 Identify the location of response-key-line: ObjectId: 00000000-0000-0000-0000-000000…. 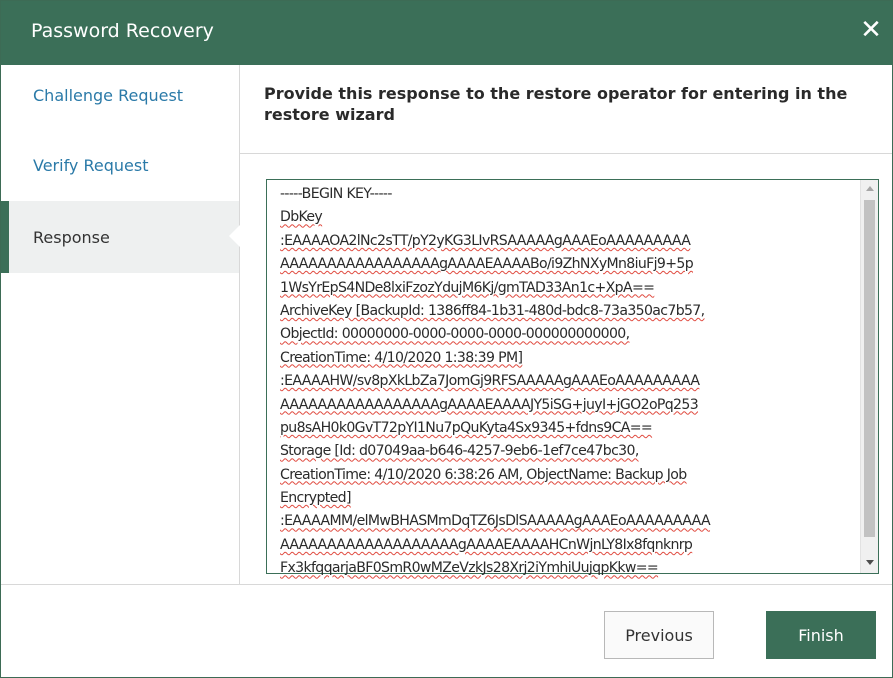
(455, 334).